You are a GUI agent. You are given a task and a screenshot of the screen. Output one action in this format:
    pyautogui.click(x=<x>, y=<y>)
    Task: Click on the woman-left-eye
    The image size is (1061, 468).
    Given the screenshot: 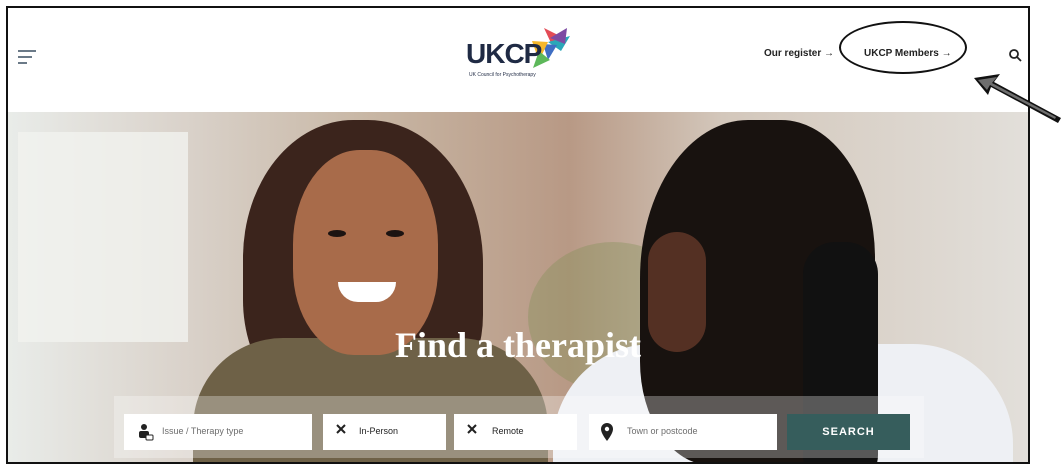 What is the action you would take?
    pyautogui.click(x=337, y=233)
    